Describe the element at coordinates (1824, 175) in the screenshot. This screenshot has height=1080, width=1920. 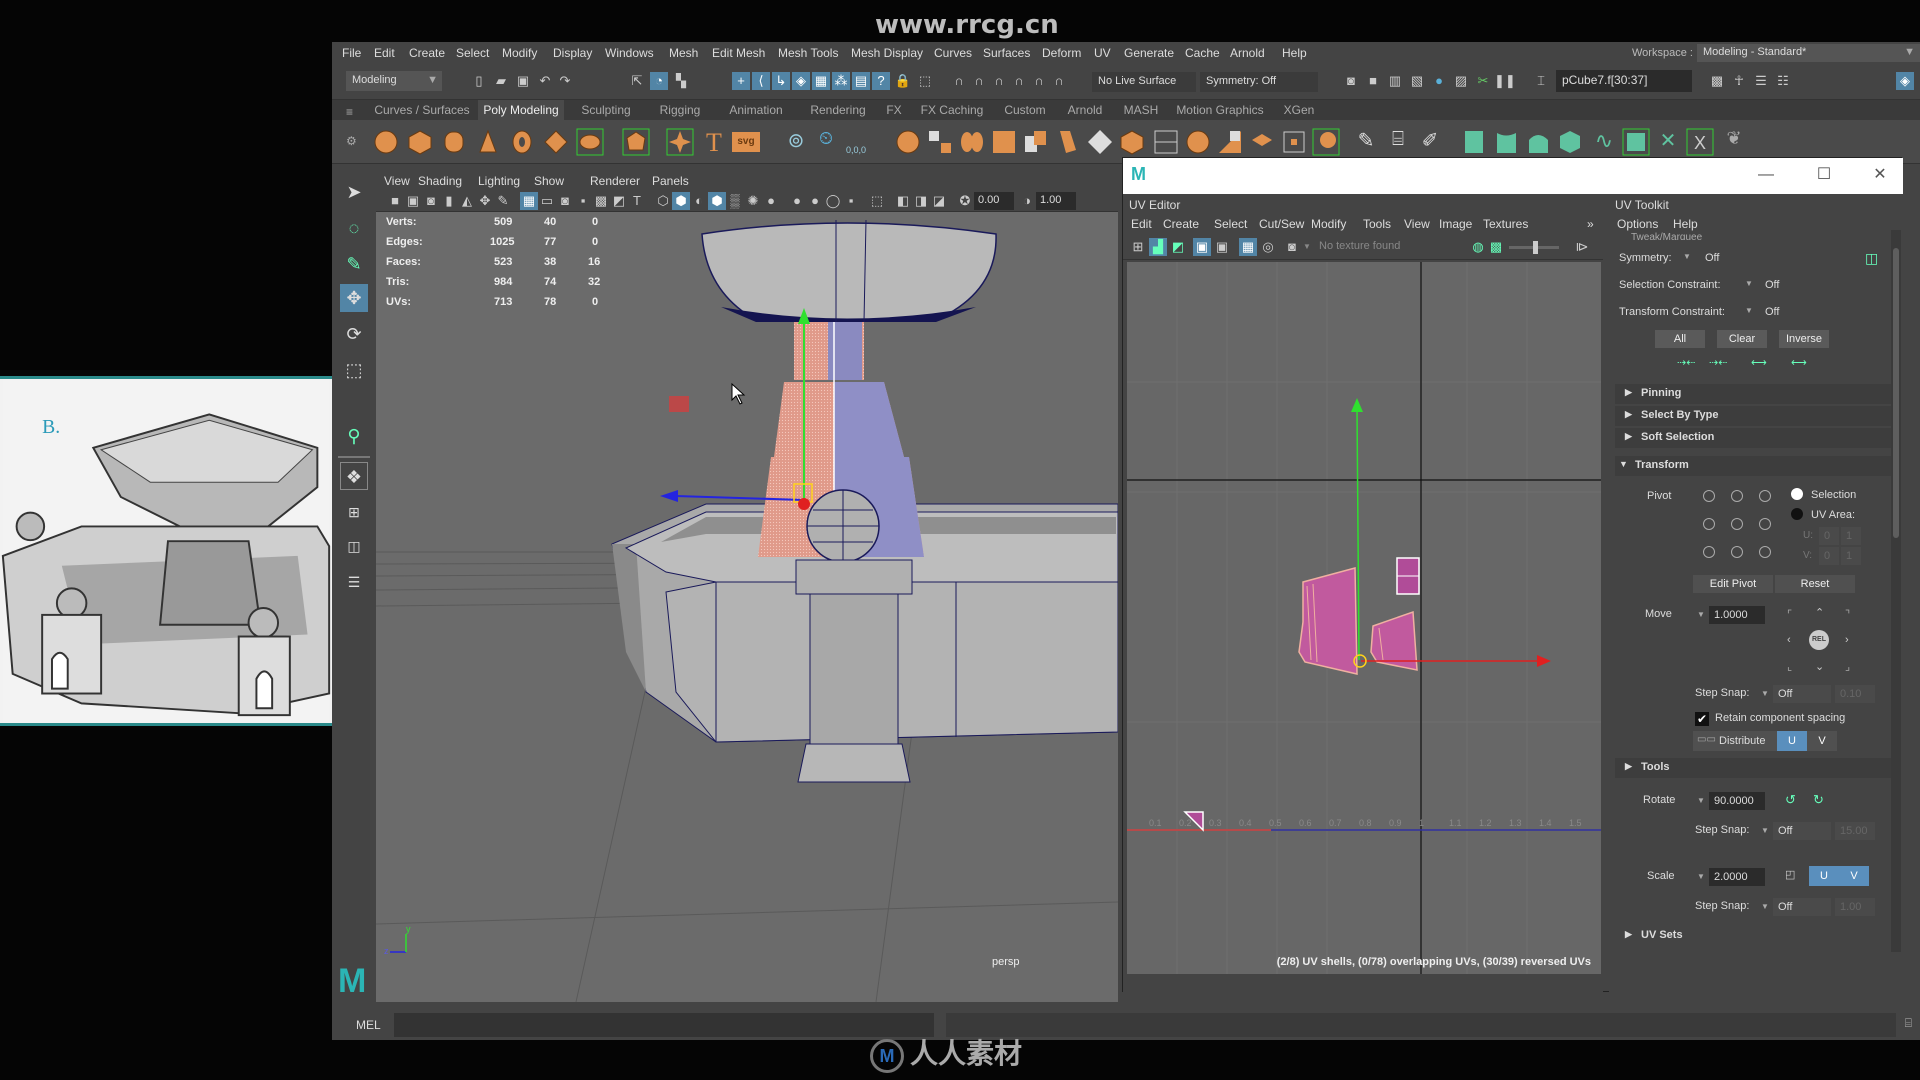
I see `maximize-button: ☐` at that location.